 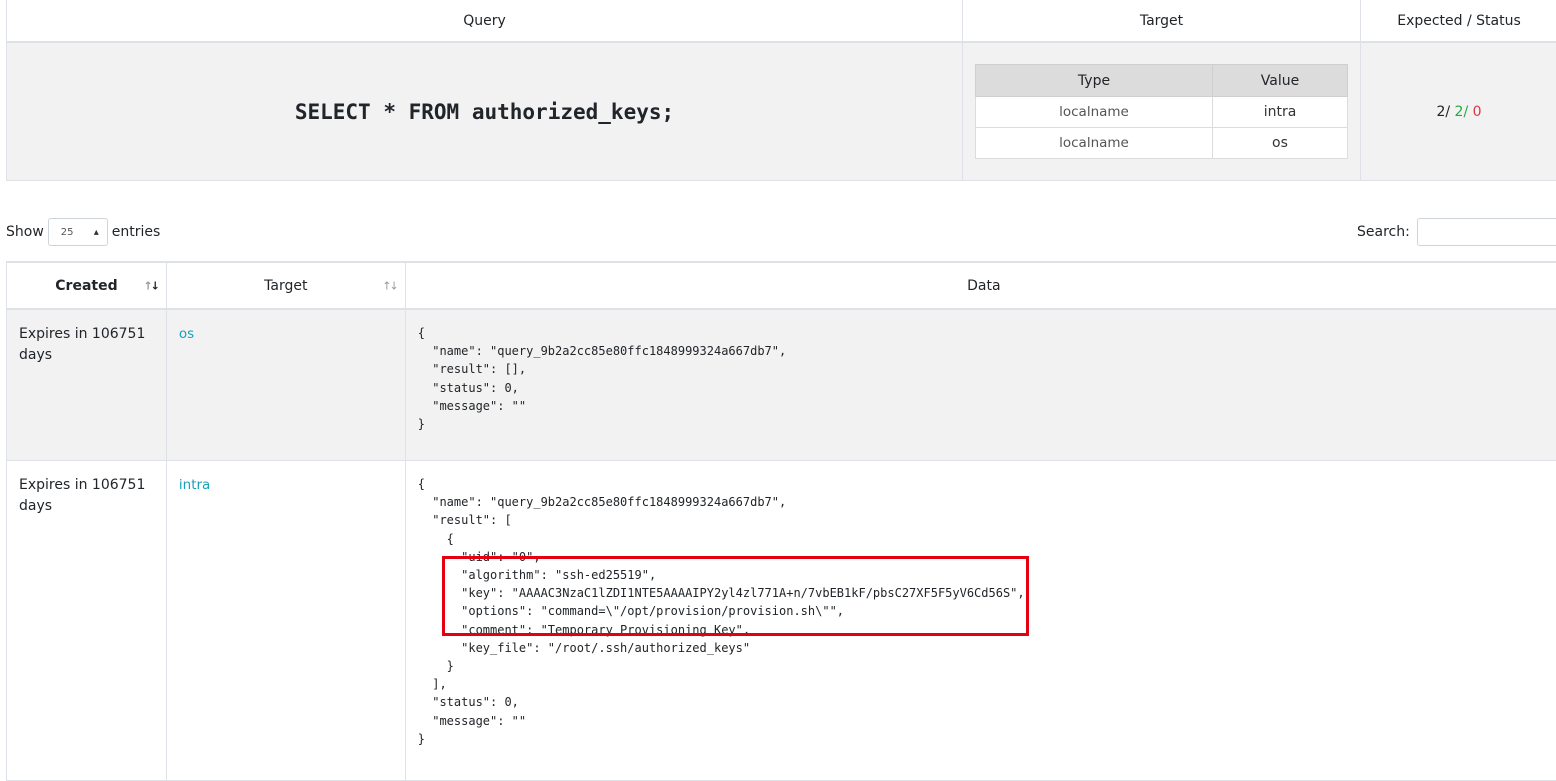 What do you see at coordinates (186, 334) in the screenshot?
I see `target-link: os` at bounding box center [186, 334].